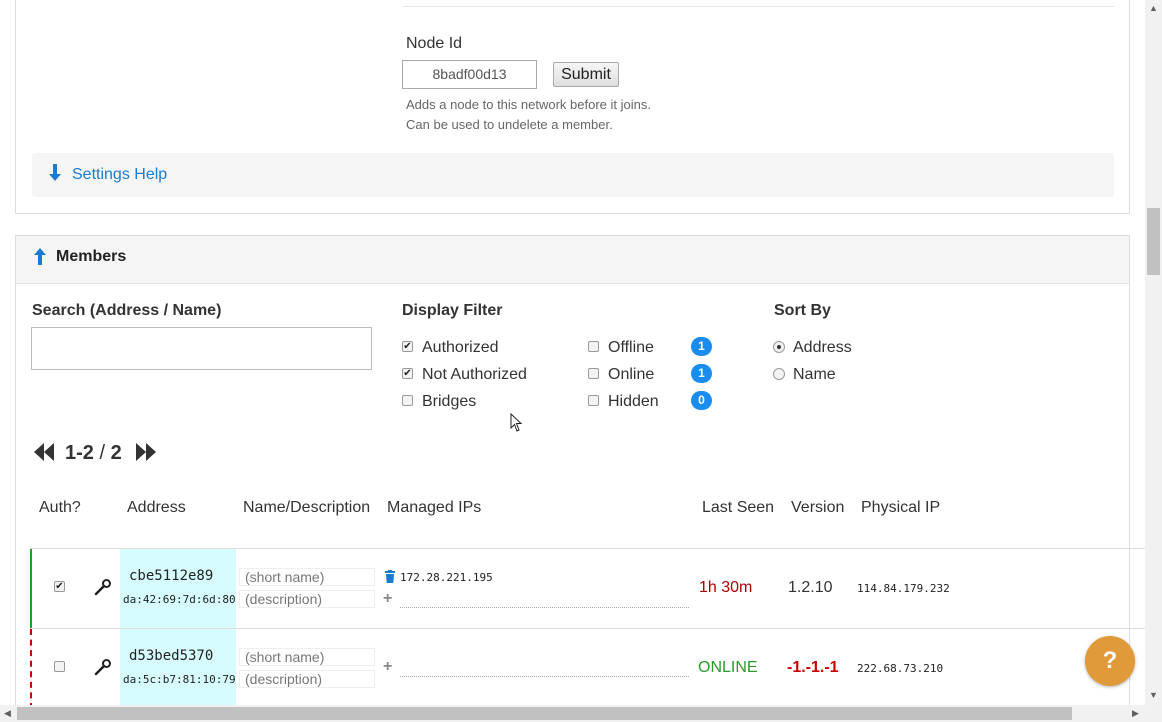  What do you see at coordinates (306, 508) in the screenshot?
I see `column-header-name: Name/Description` at bounding box center [306, 508].